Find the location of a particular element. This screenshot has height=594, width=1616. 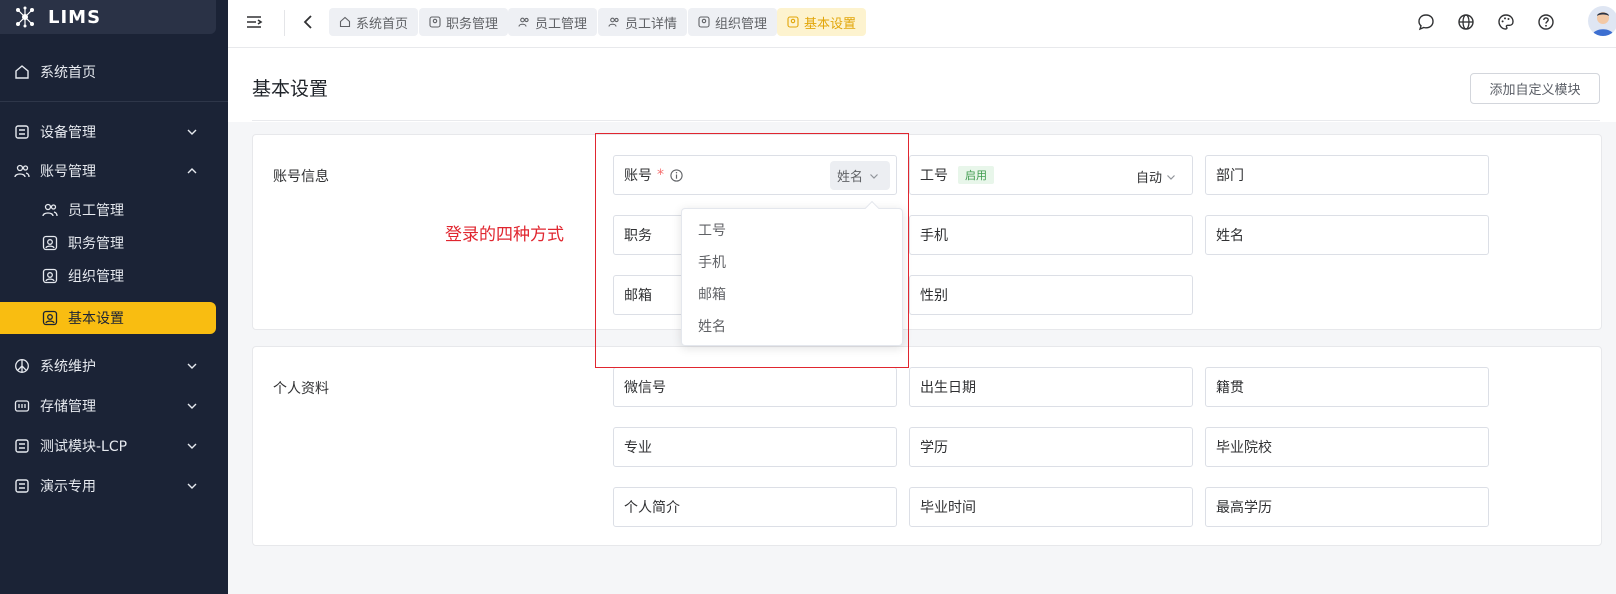

name-field: 姓名 is located at coordinates (1347, 235).